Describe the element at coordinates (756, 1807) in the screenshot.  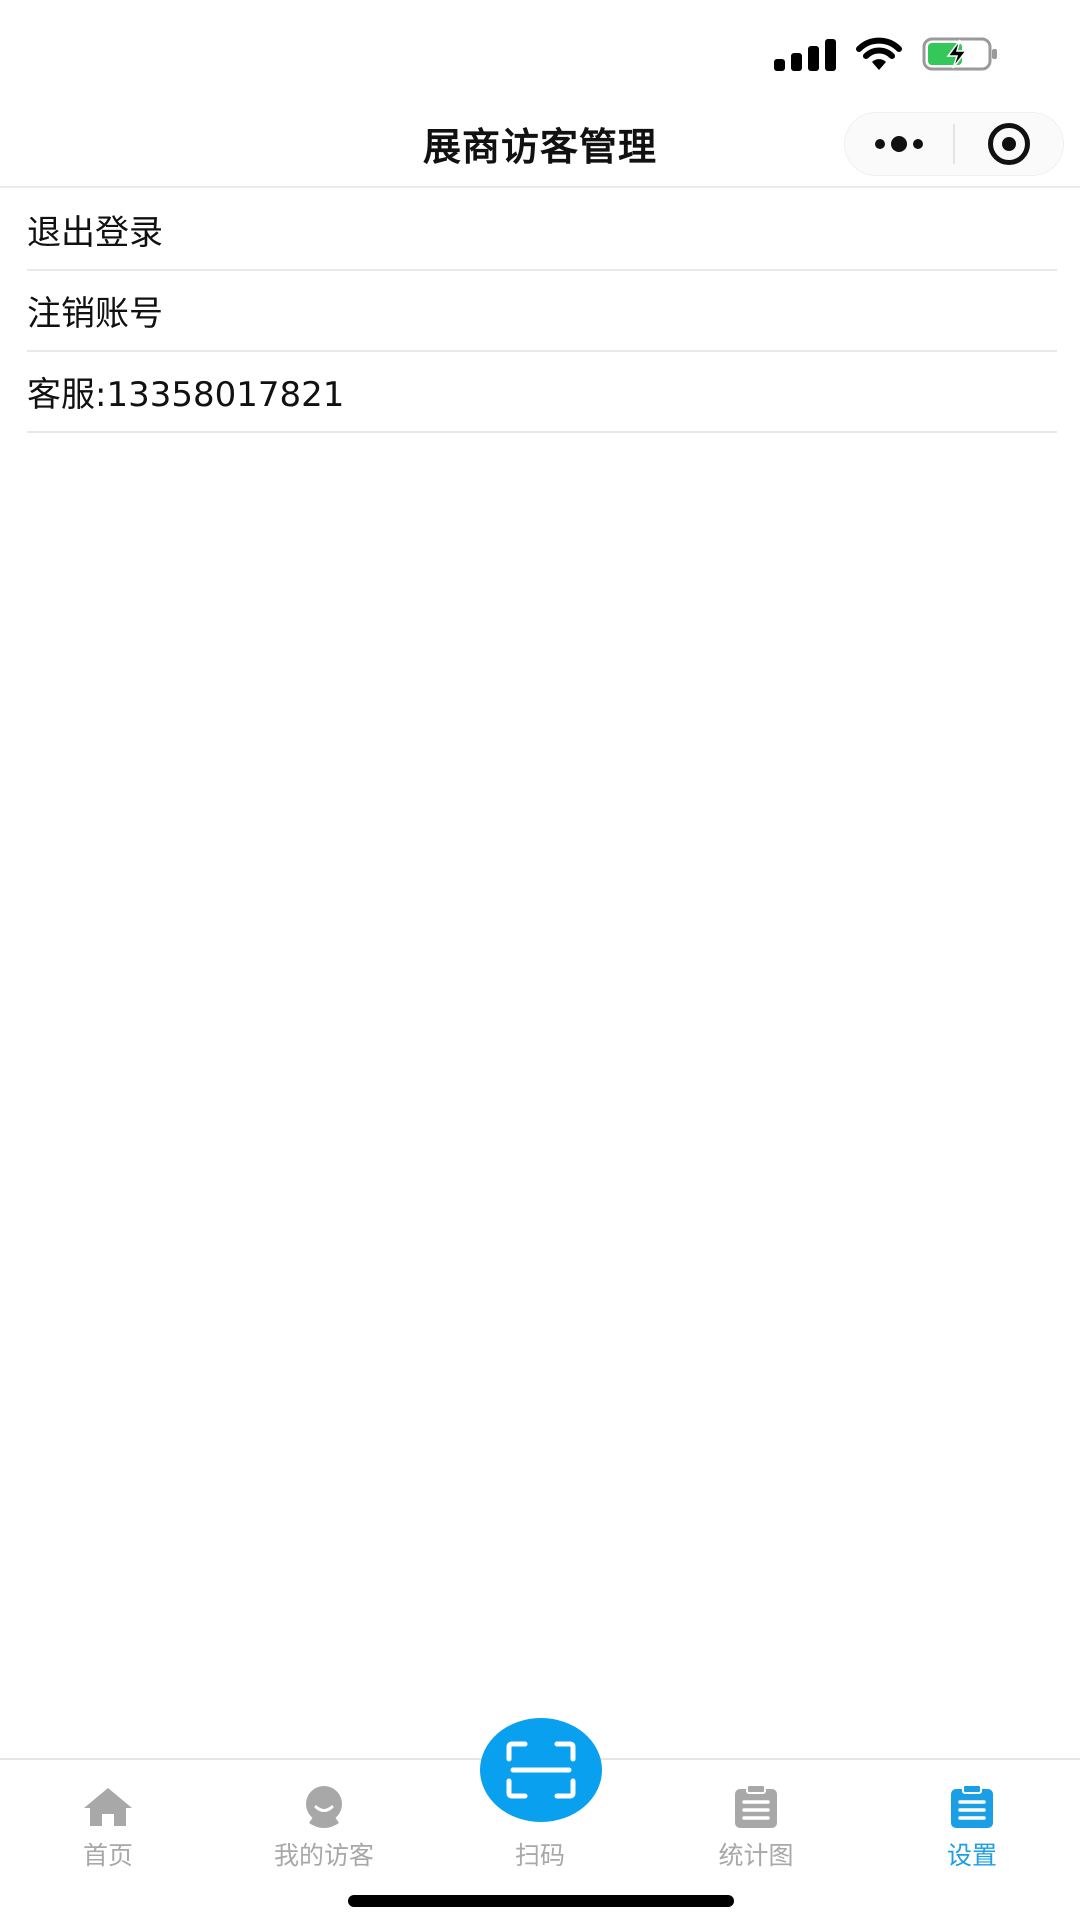
I see `chart-clipboard-icon` at that location.